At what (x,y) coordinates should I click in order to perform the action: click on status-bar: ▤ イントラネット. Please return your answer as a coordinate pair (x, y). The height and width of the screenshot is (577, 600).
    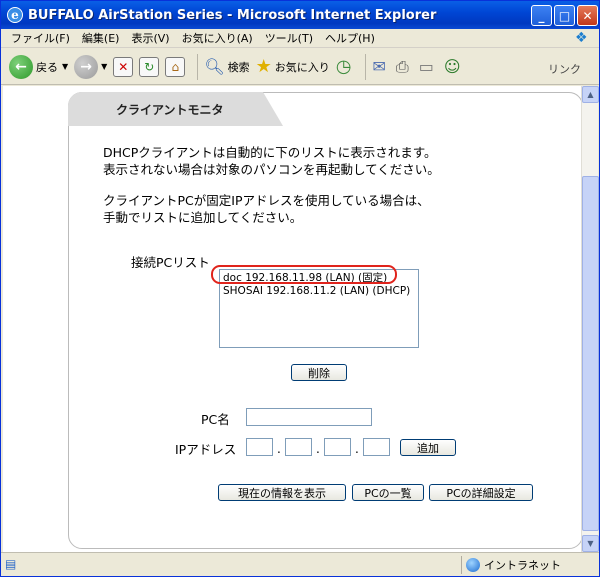
    Looking at the image, I should click on (300, 564).